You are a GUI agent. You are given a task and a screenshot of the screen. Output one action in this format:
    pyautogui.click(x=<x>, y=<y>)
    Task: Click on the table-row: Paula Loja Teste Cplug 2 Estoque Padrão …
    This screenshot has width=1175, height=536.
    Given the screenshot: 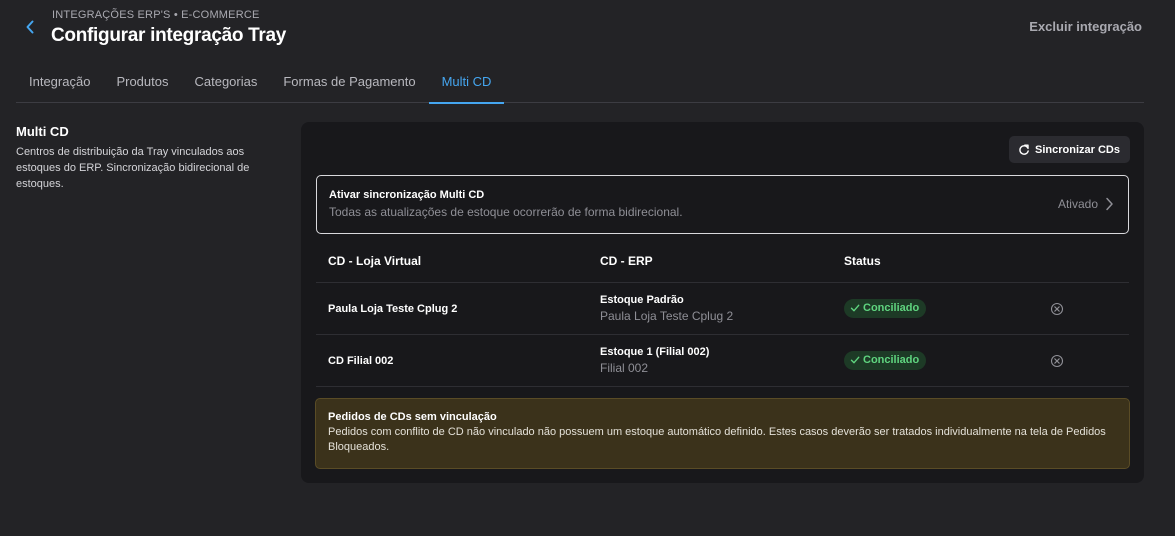 What is the action you would take?
    pyautogui.click(x=722, y=309)
    